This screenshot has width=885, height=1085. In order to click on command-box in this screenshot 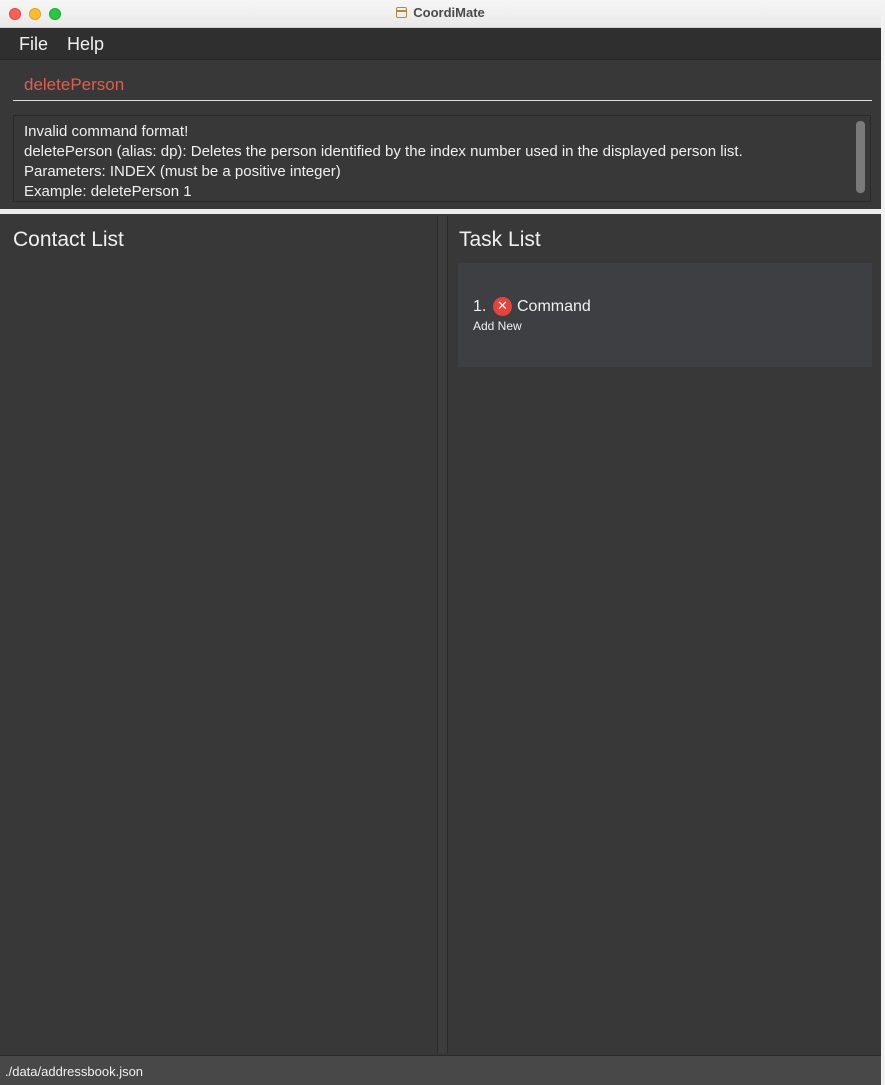, I will do `click(440, 85)`.